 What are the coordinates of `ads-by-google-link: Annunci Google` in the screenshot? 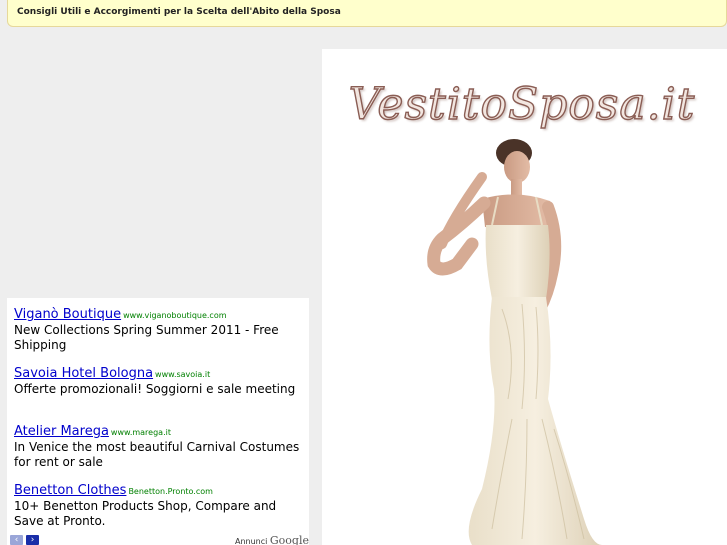 It's located at (272, 539).